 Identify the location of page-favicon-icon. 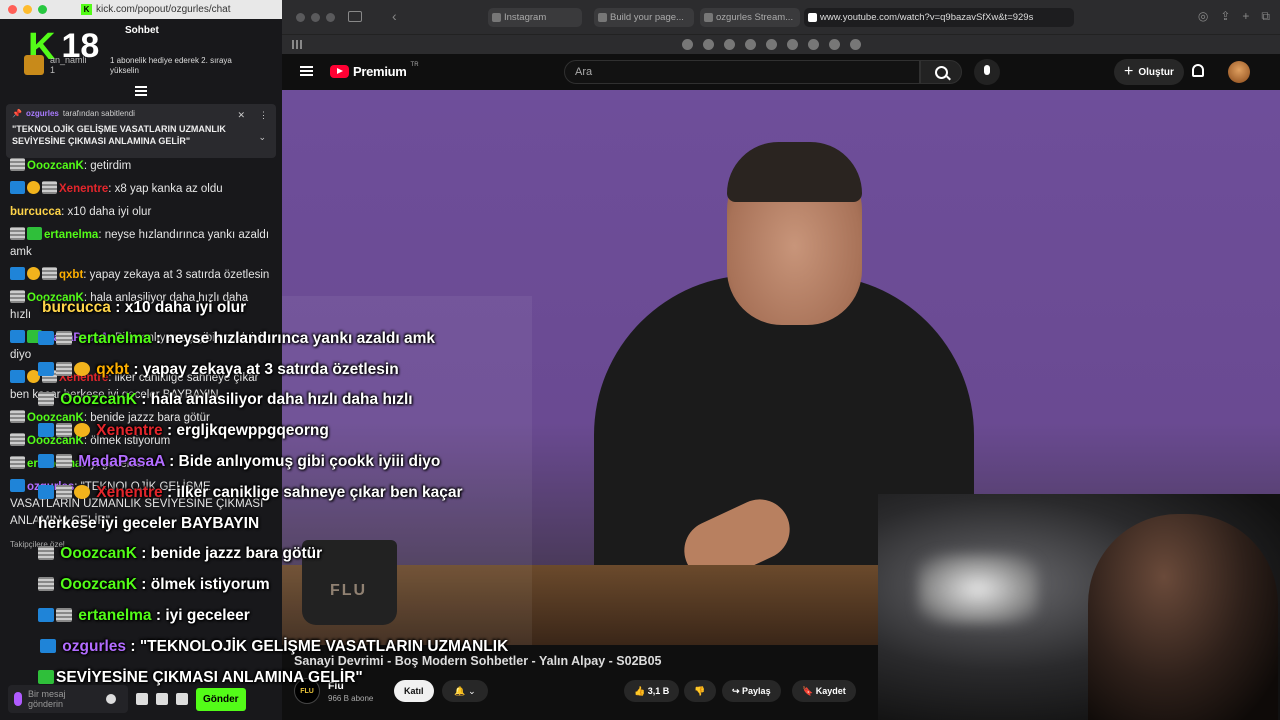
(602, 17).